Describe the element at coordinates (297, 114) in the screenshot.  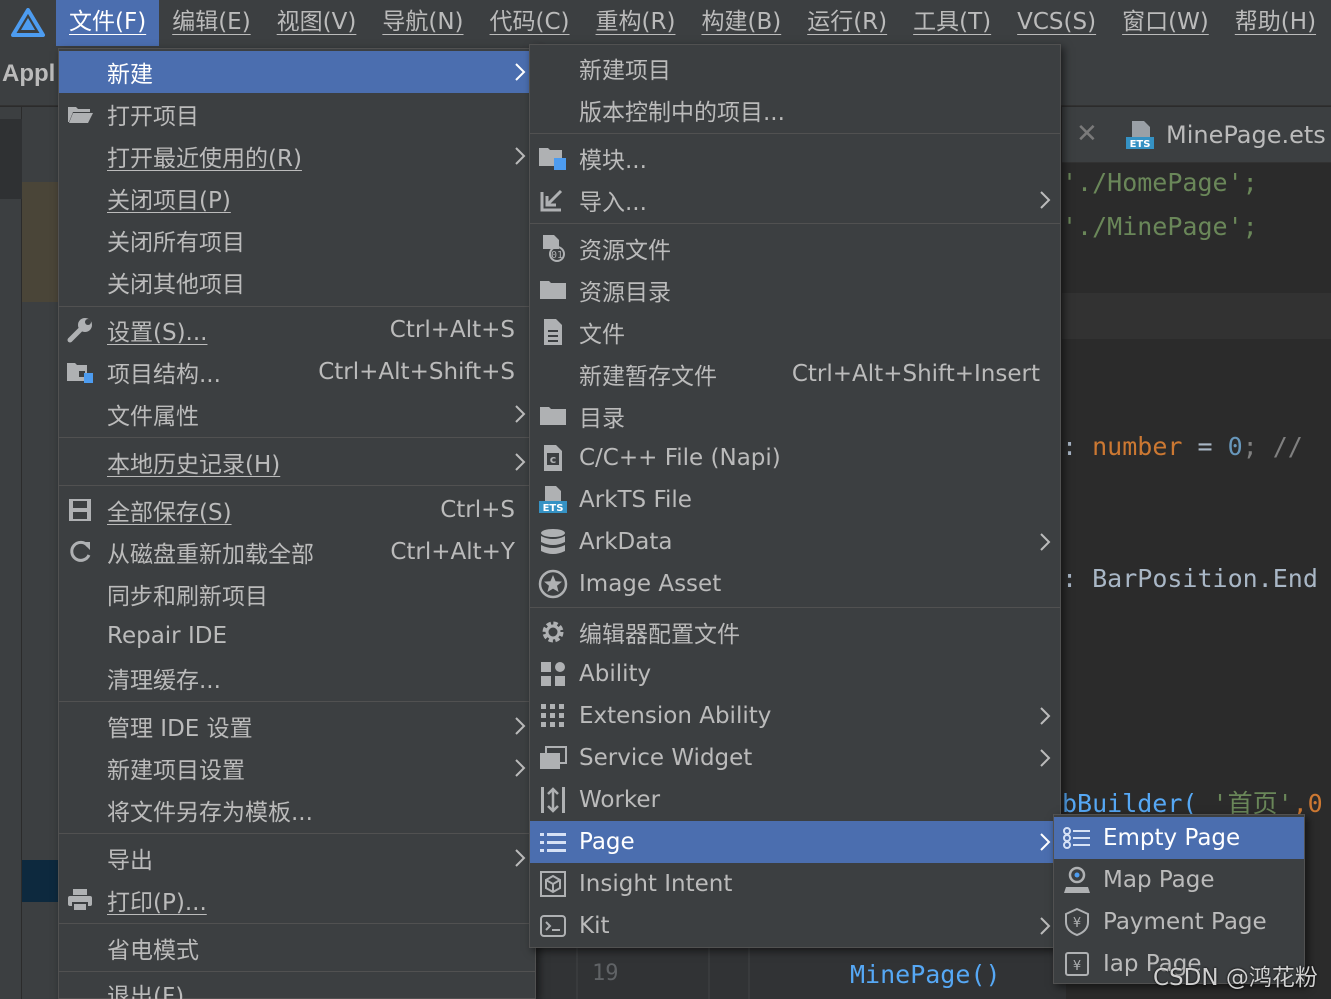
I see `file-menu-open-project: 打开项目` at that location.